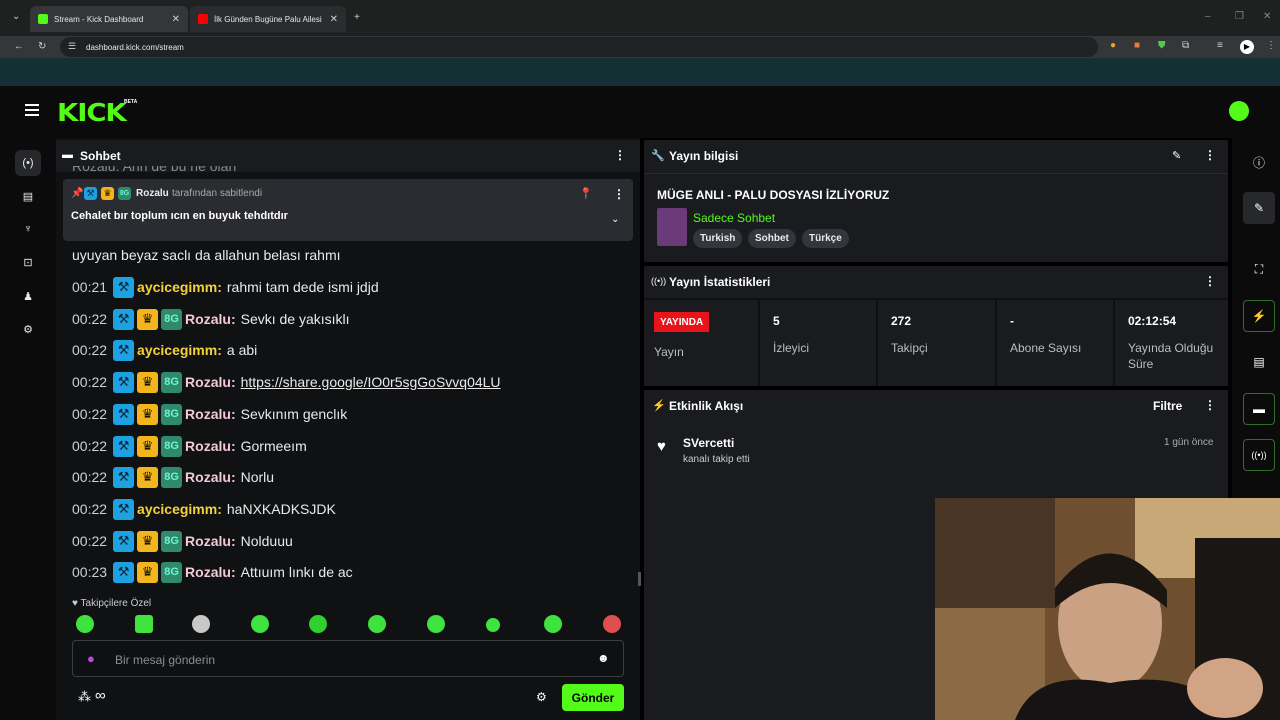 This screenshot has width=1280, height=720. I want to click on stat-divider, so click(877, 343).